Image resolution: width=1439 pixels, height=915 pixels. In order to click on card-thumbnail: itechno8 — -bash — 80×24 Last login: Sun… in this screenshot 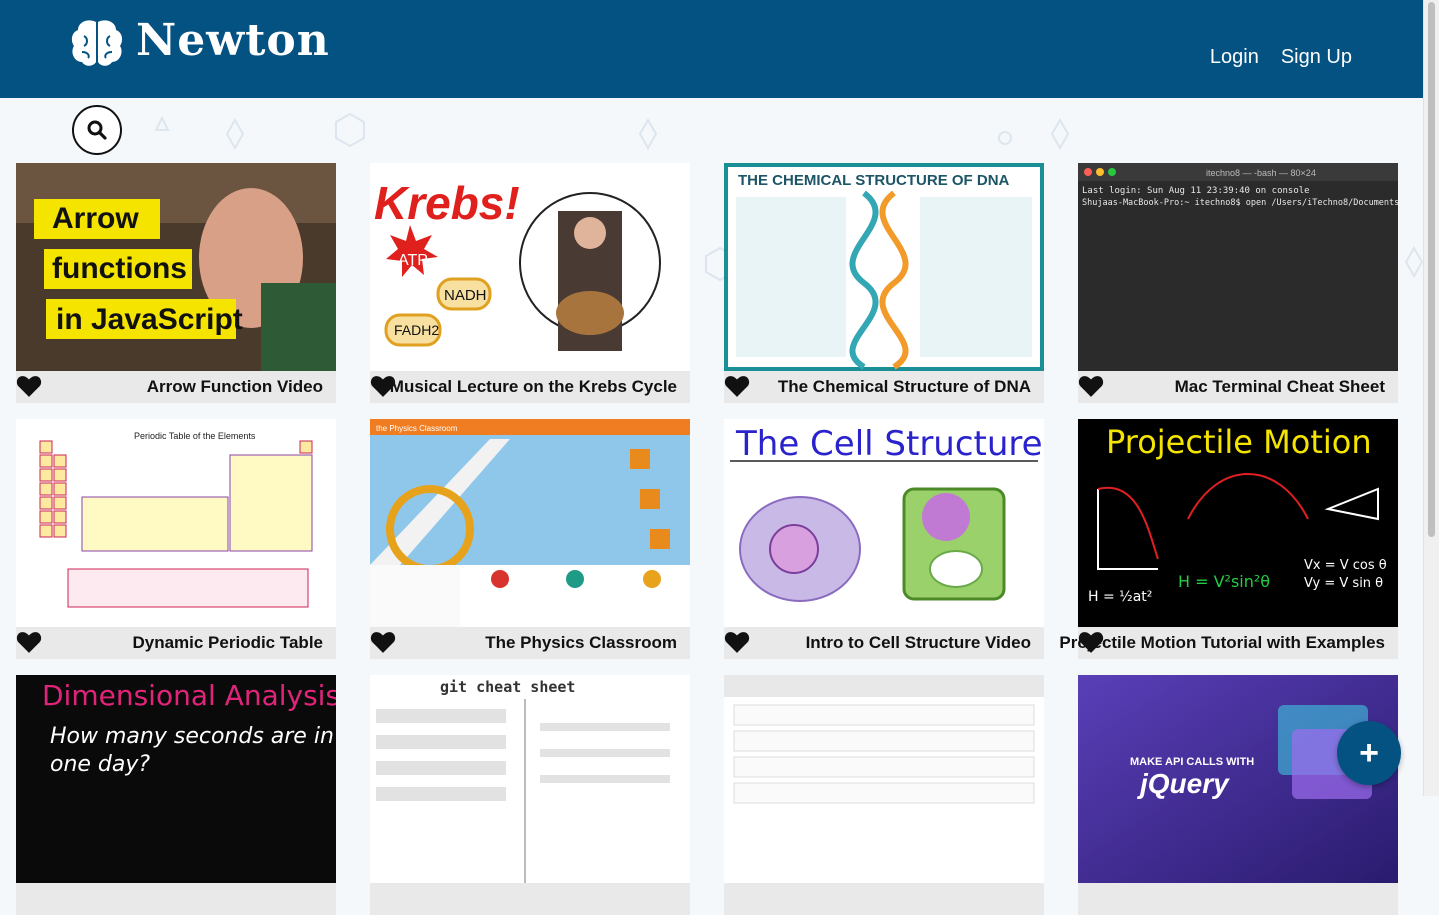, I will do `click(1238, 267)`.